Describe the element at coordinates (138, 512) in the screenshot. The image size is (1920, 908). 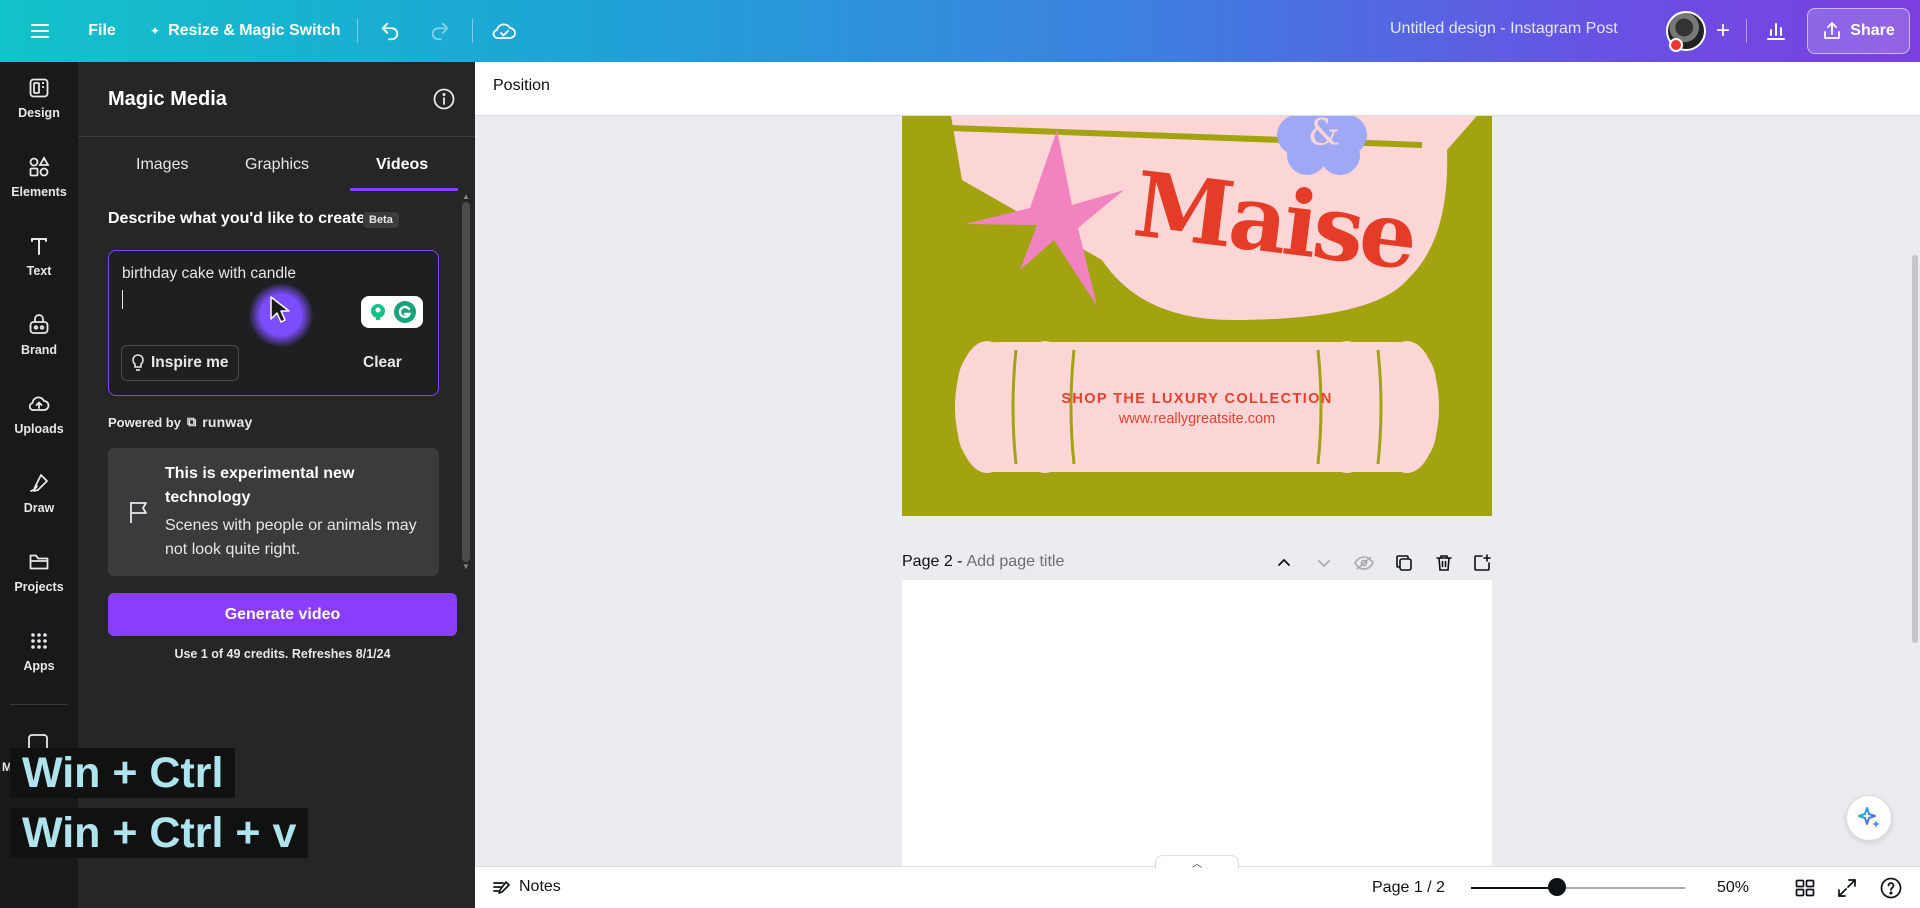
I see `flag-icon` at that location.